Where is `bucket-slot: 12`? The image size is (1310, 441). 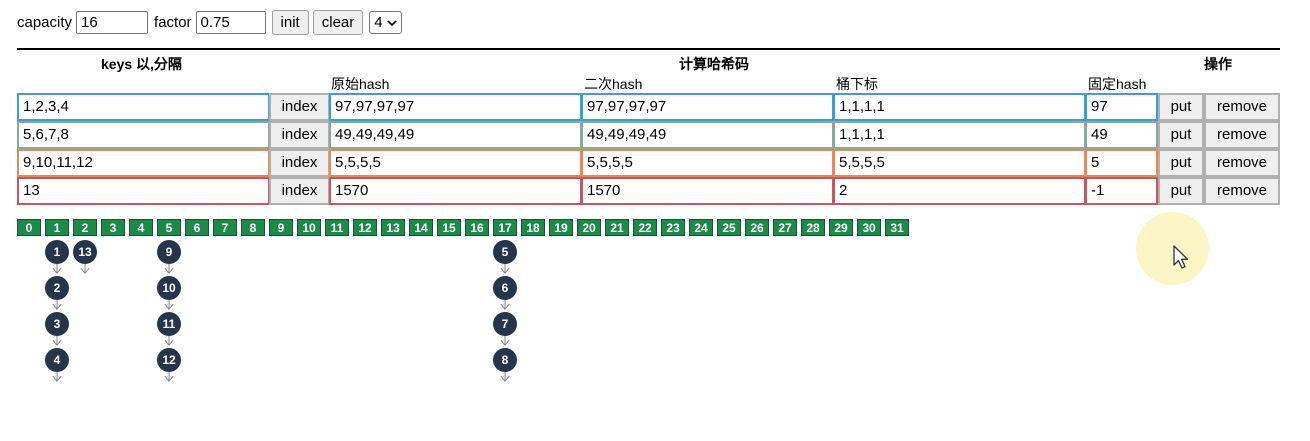
bucket-slot: 12 is located at coordinates (365, 227).